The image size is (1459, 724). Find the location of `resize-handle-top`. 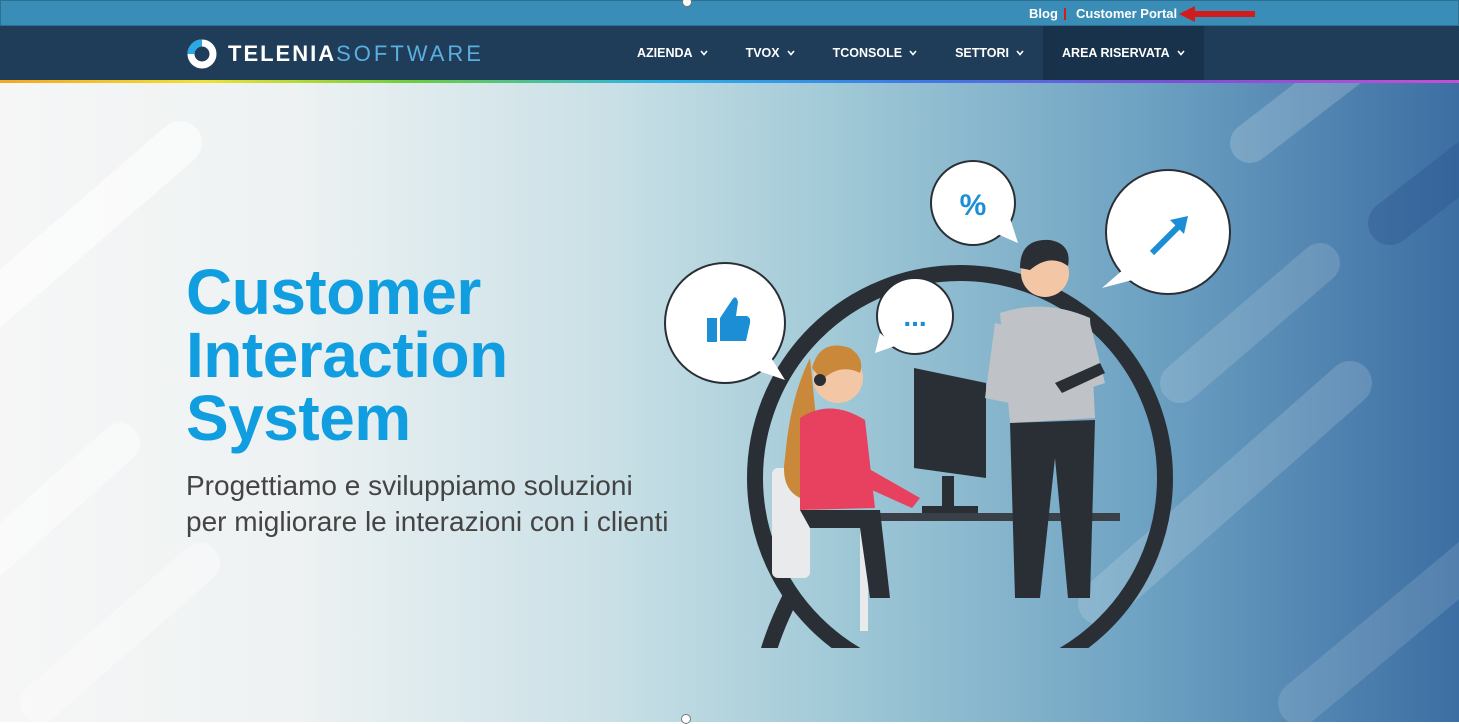

resize-handle-top is located at coordinates (687, 3).